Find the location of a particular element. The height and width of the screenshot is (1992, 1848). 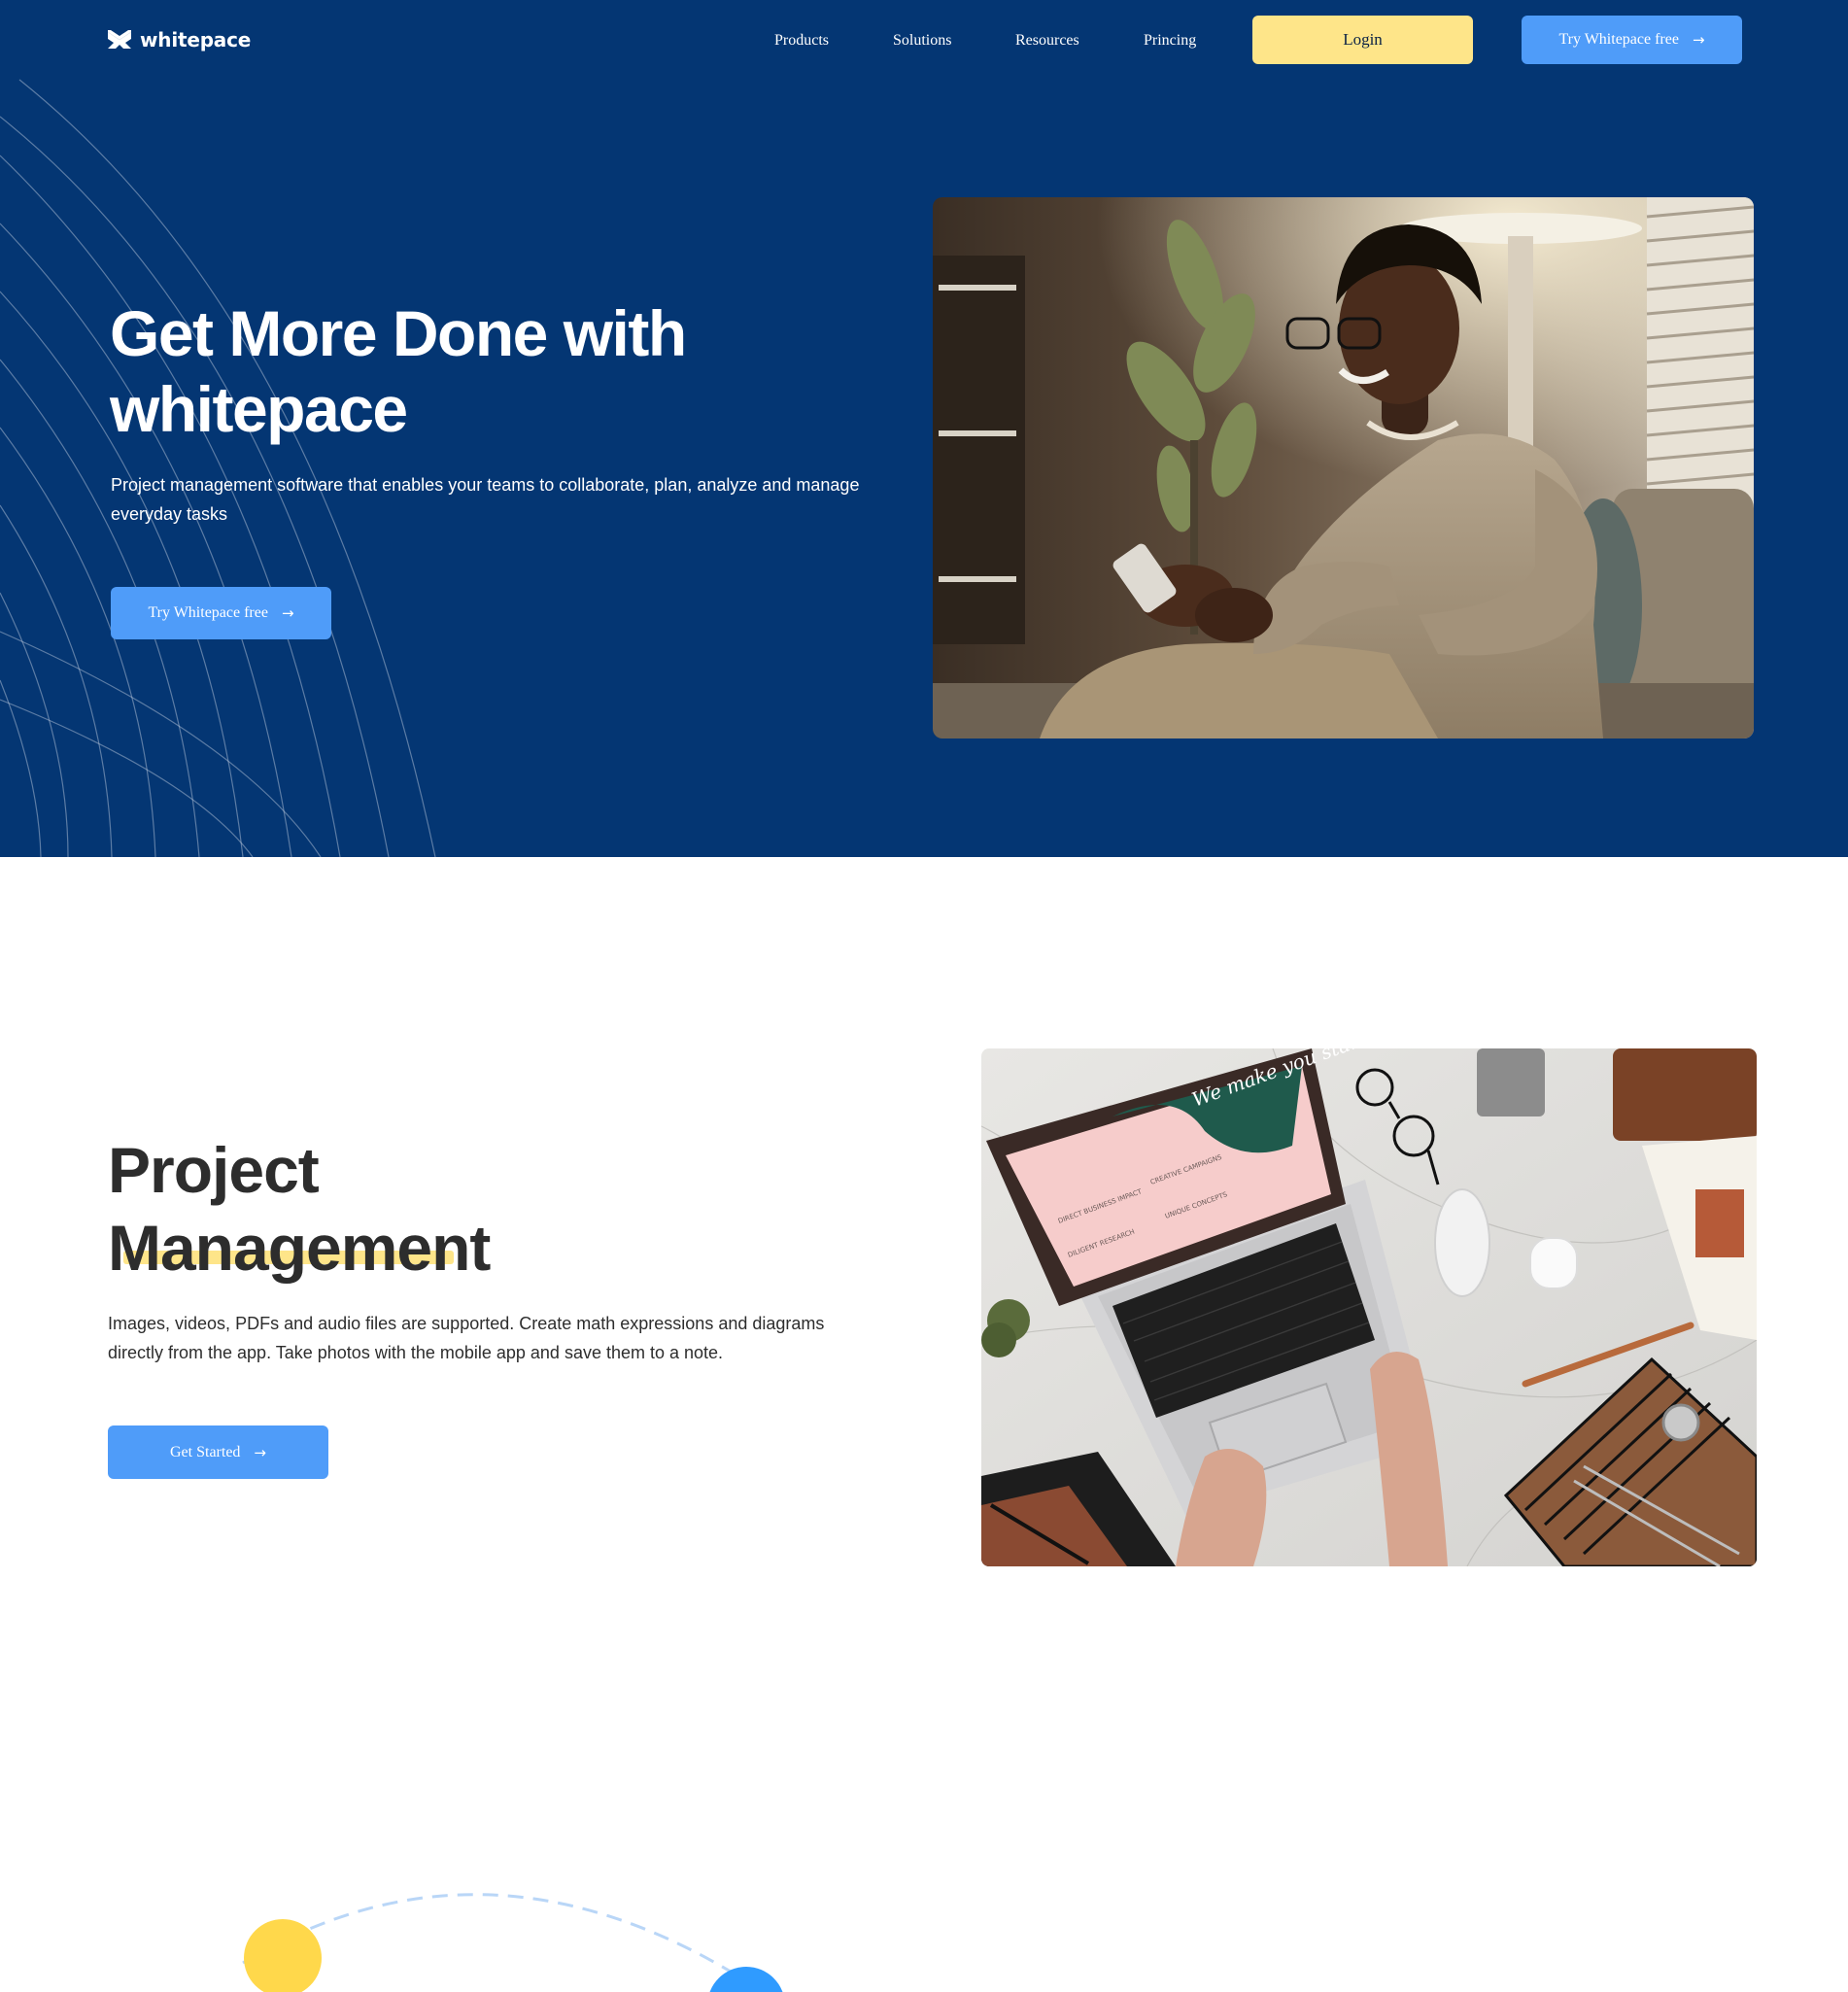

blue-dot-icon is located at coordinates (746, 1979).